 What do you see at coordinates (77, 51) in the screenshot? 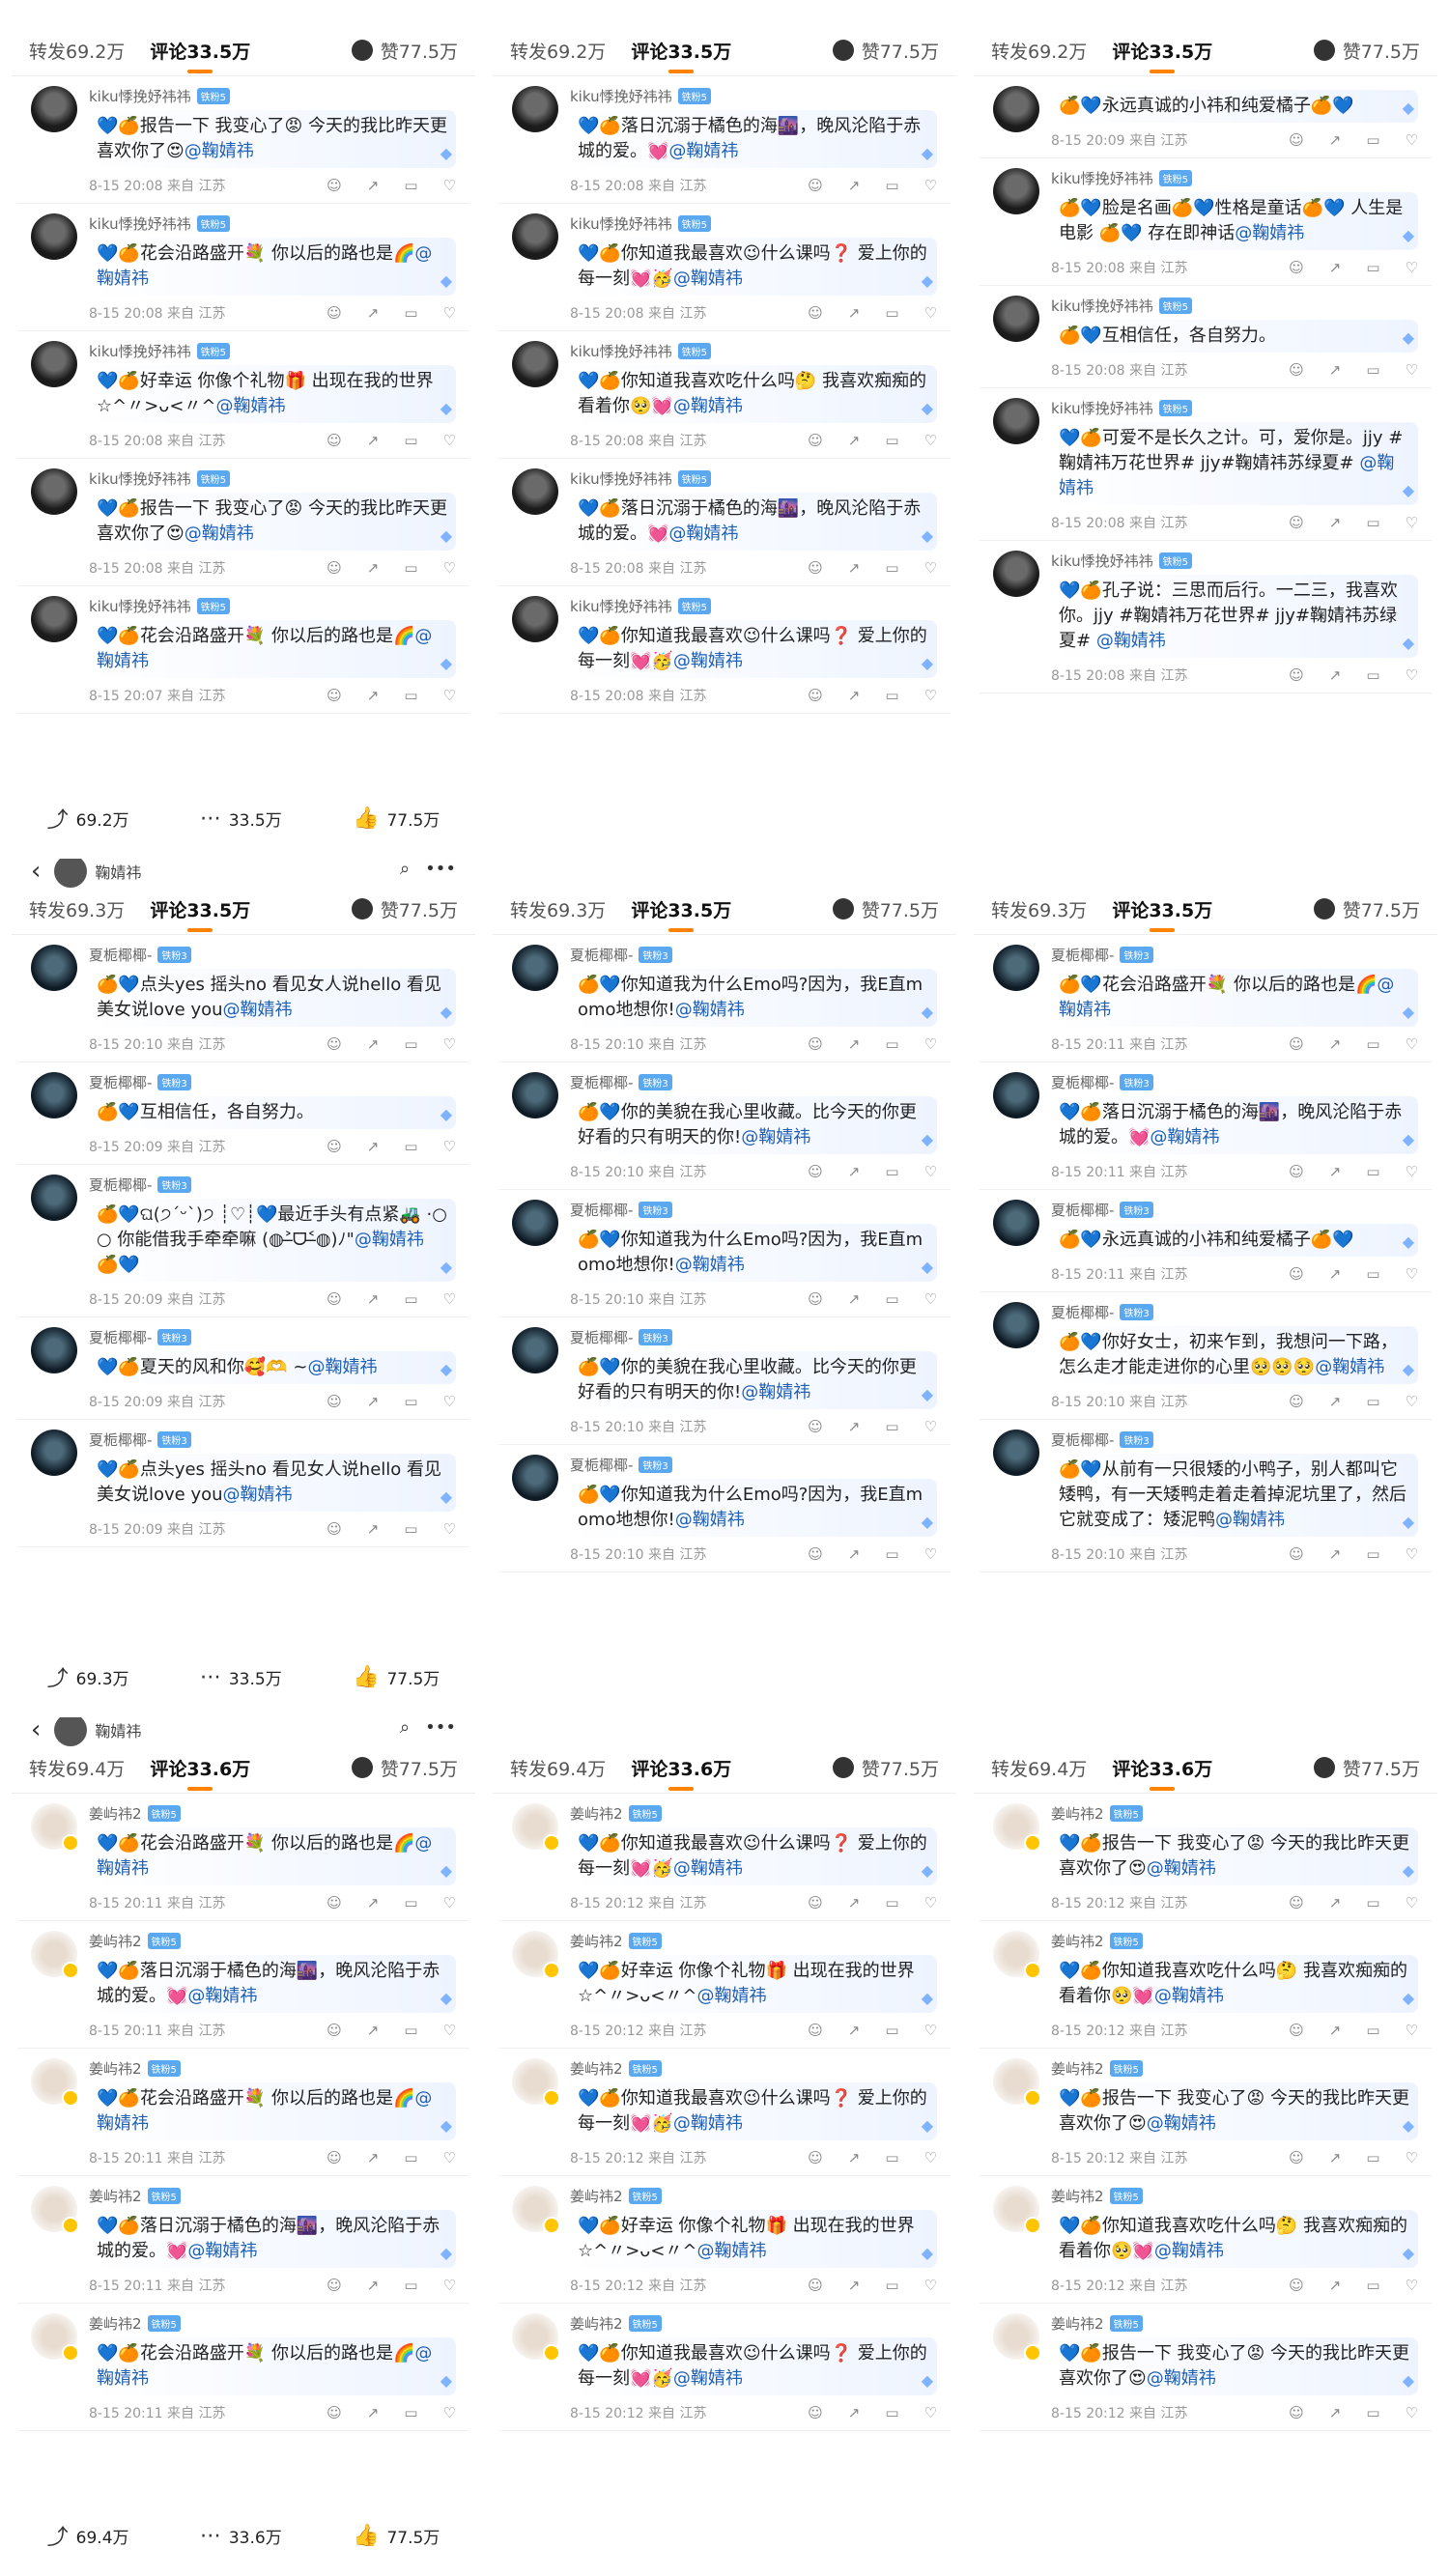
I see `tab-reposts: 转发69.2万` at bounding box center [77, 51].